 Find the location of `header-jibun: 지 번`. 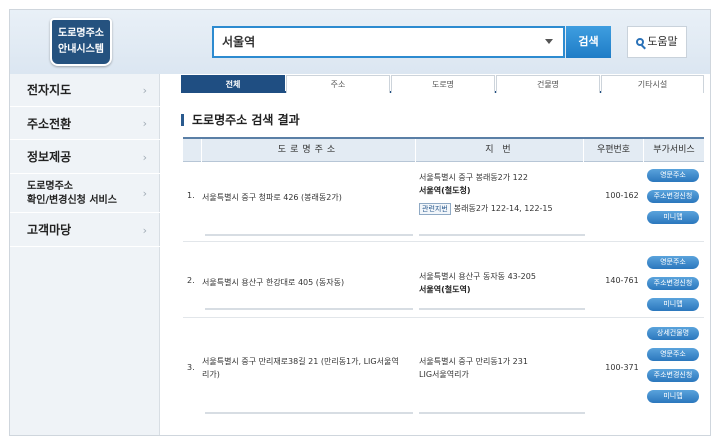

header-jibun: 지 번 is located at coordinates (499, 150).